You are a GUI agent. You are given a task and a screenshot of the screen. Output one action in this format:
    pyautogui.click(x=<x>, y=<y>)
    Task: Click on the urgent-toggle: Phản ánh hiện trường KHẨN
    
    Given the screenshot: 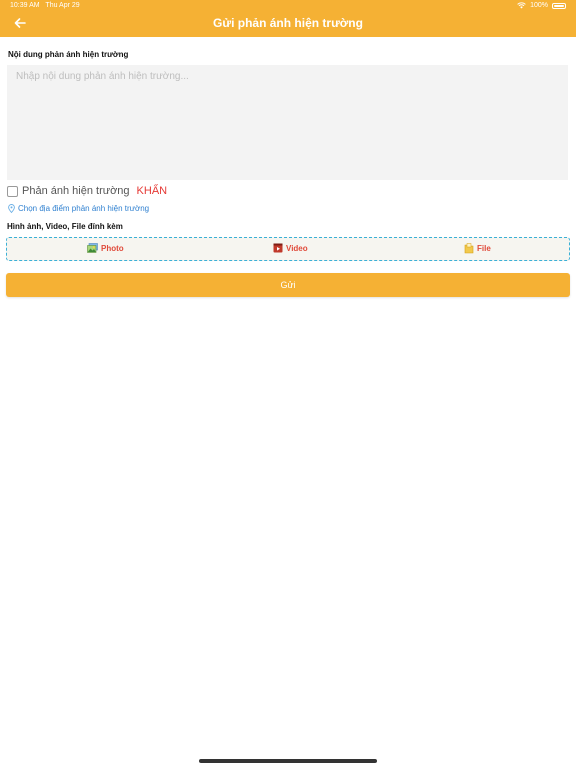 What is the action you would take?
    pyautogui.click(x=87, y=191)
    